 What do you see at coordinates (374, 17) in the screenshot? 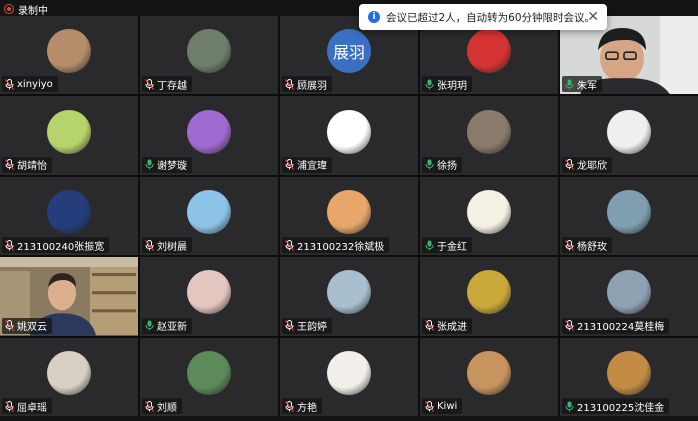
I see `info-icon: i` at bounding box center [374, 17].